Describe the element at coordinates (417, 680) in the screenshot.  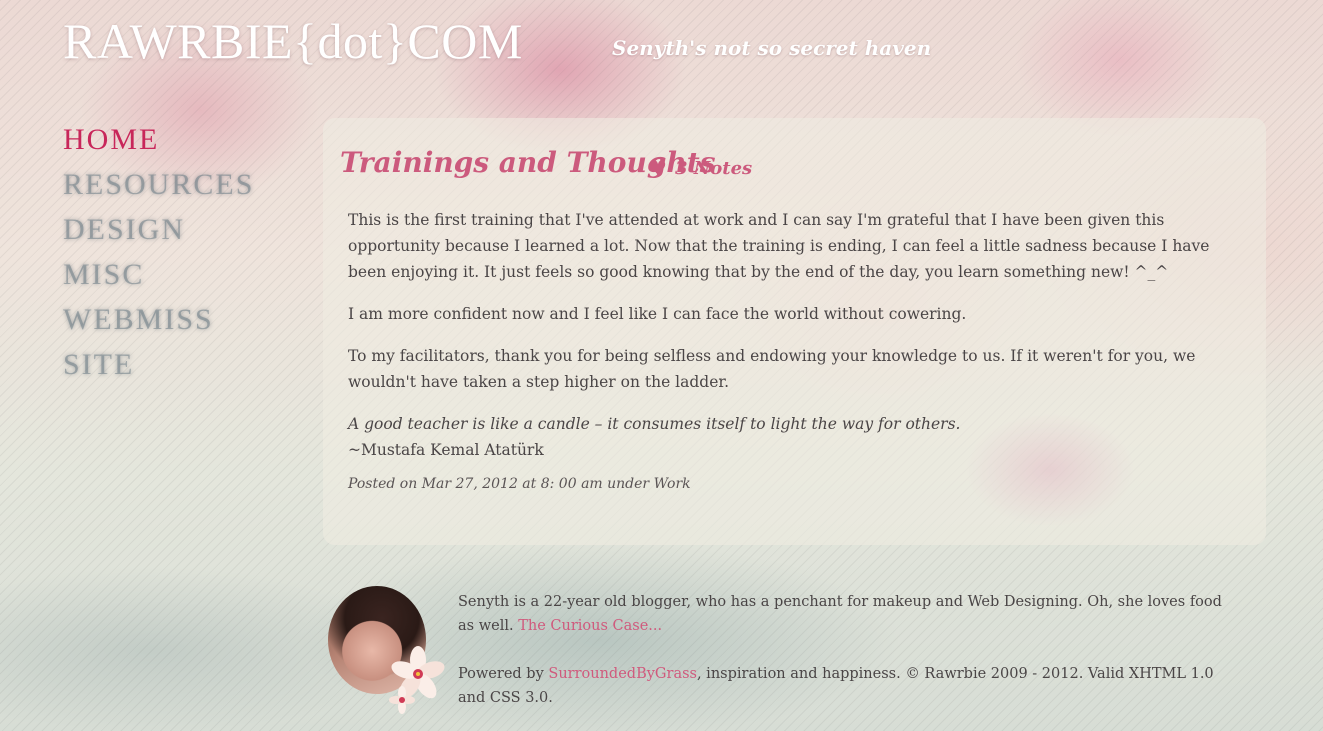
I see `flower-icon` at that location.